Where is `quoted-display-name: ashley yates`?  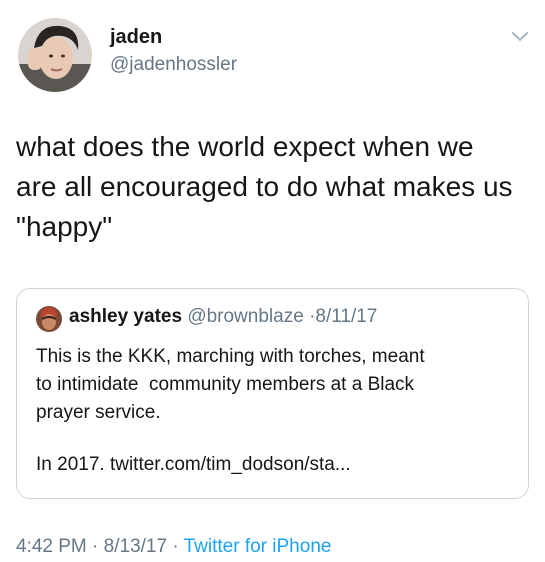 quoted-display-name: ashley yates is located at coordinates (125, 316).